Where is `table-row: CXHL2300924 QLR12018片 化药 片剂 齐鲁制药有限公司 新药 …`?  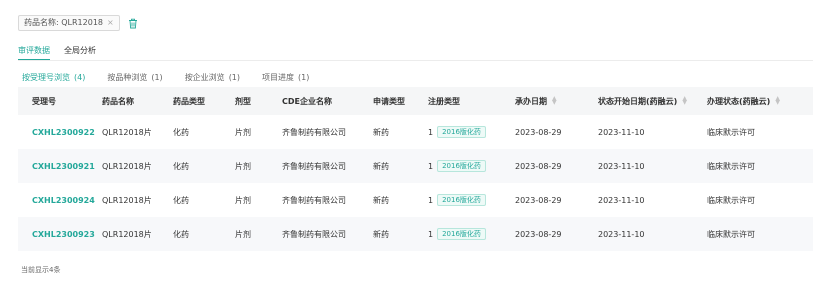
table-row: CXHL2300924 QLR12018片 化药 片剂 齐鲁制药有限公司 新药 … is located at coordinates (415, 200).